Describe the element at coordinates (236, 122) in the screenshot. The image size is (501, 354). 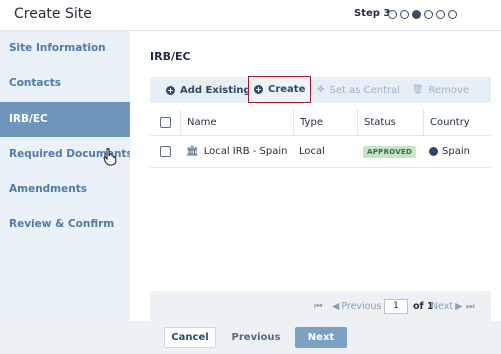
I see `column-header-name: Name` at that location.